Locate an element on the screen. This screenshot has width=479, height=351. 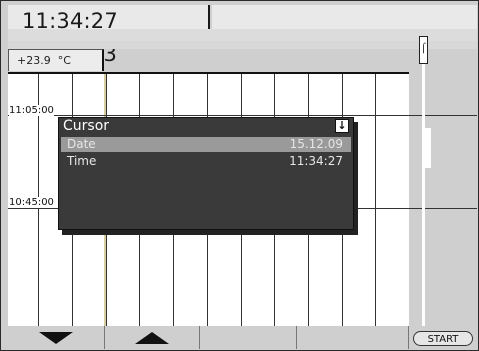
row-value: 15.12.09 is located at coordinates (316, 144).